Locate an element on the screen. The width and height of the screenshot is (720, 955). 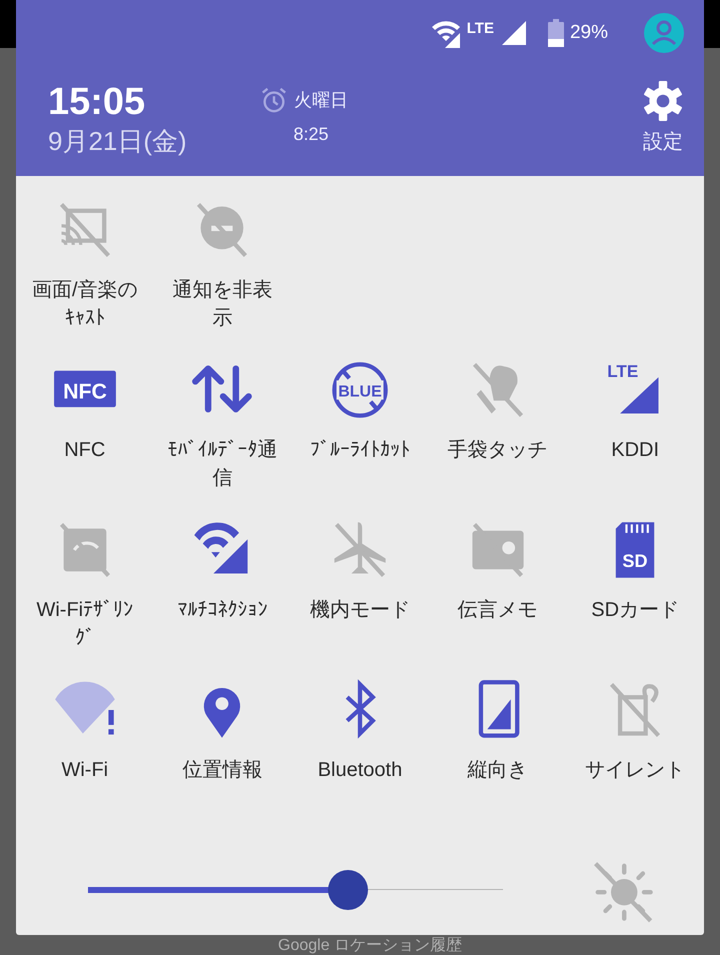
quick-setting-tile: Wi-Fiﾃｻﾞﾘﾝｸﾞ is located at coordinates (85, 598).